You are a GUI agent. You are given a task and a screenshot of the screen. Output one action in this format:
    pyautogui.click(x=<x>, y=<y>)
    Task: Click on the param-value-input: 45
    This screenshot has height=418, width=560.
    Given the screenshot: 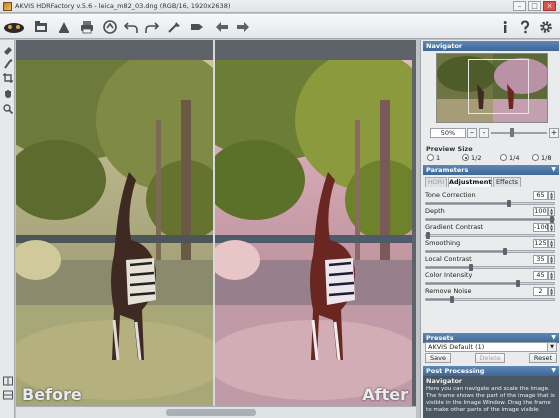 What is the action you would take?
    pyautogui.click(x=540, y=275)
    